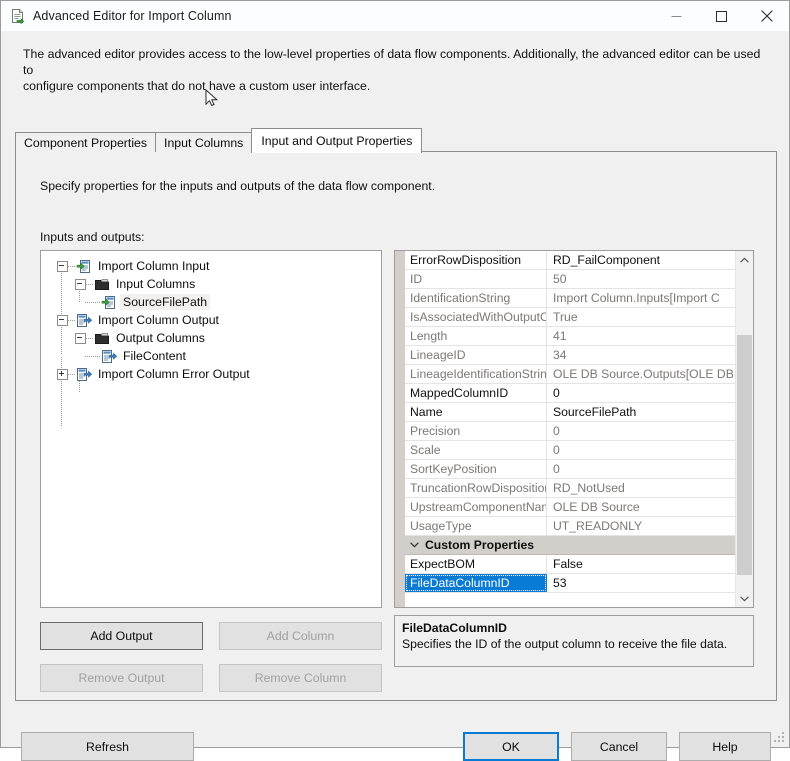 Image resolution: width=790 pixels, height=761 pixels. Describe the element at coordinates (476, 298) in the screenshot. I see `property-name: IdentificationString` at that location.